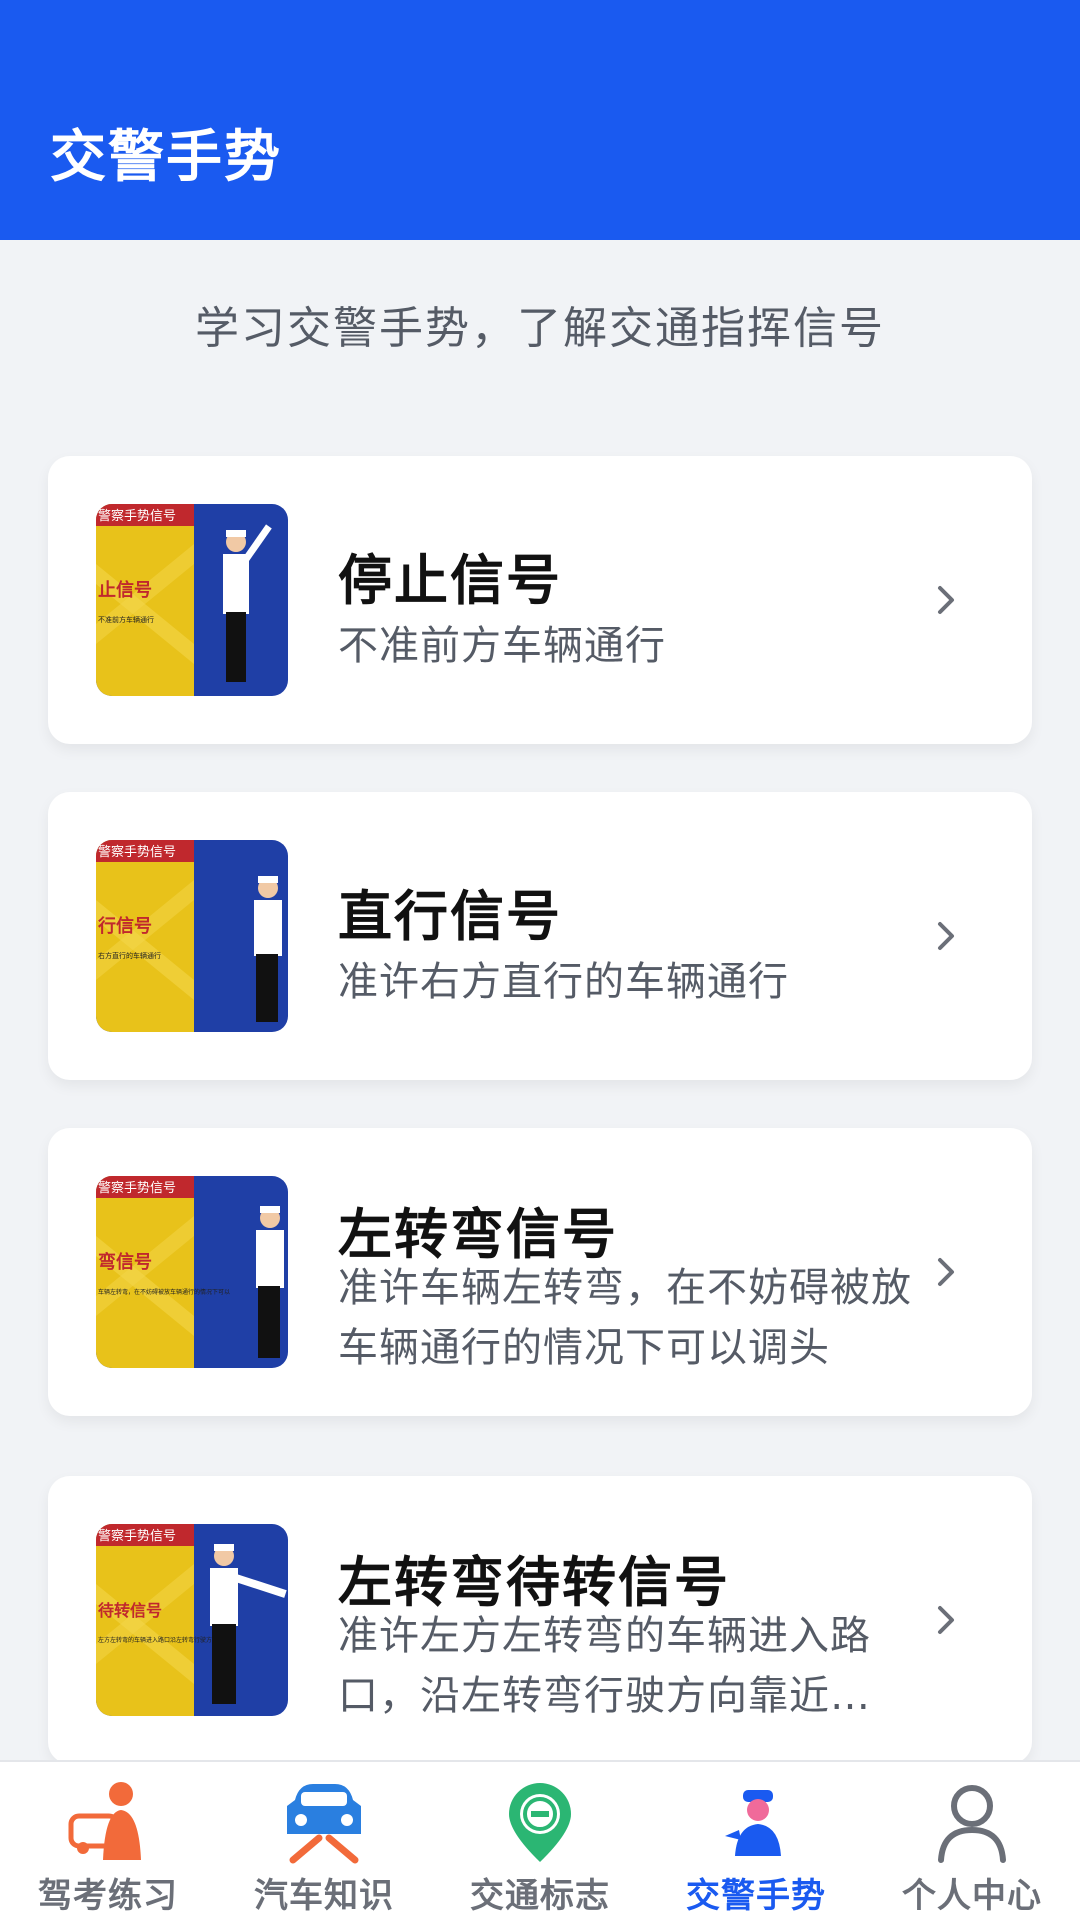 The height and width of the screenshot is (1920, 1080). I want to click on traffic-police-image-icon: 警察手势信号 弯信号 车辆左转弯，在不妨碍被放车辆通行的情况下可以, so click(192, 1272).